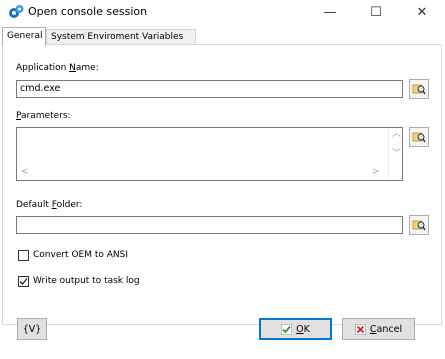  What do you see at coordinates (117, 37) in the screenshot?
I see `tab-sysenv-label: System Enviroment Variables` at bounding box center [117, 37].